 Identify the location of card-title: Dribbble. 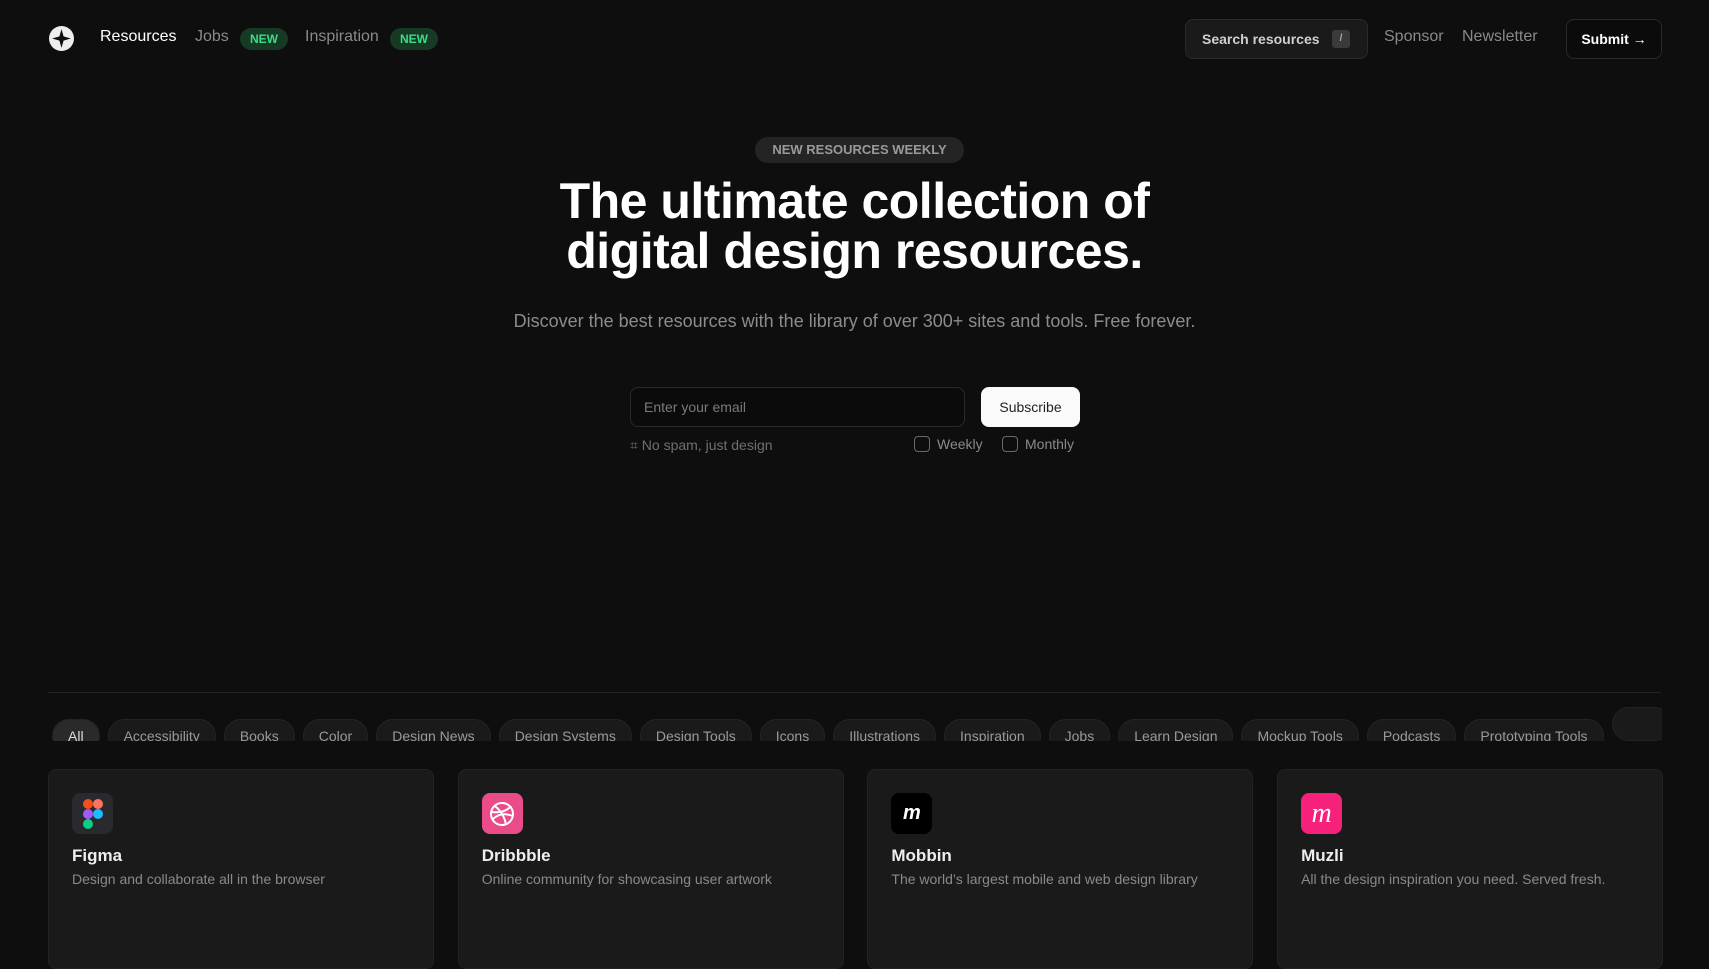
(516, 855).